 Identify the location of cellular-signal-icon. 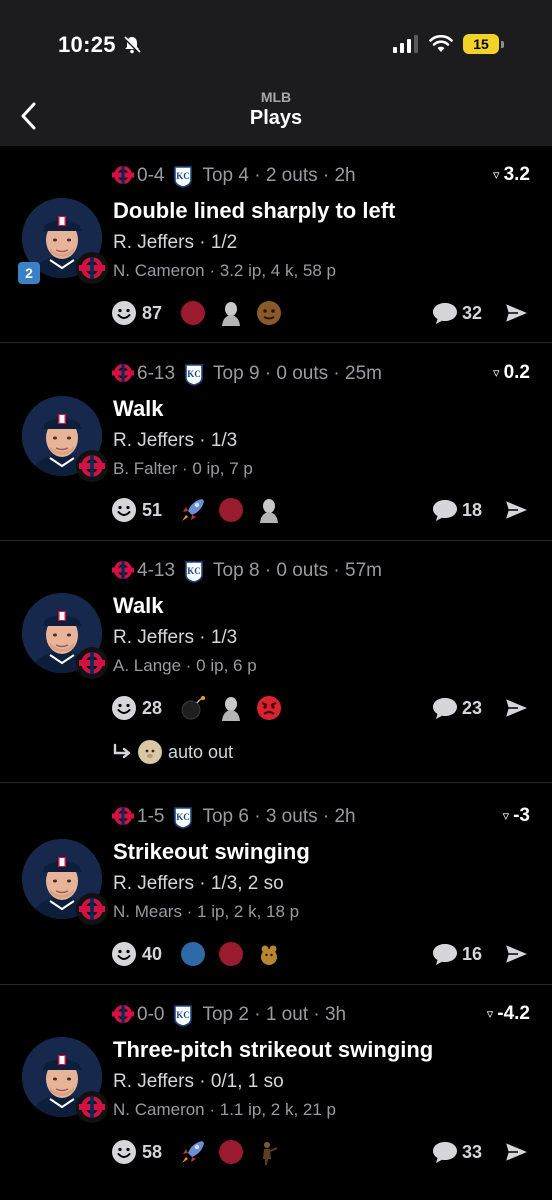
(405, 44).